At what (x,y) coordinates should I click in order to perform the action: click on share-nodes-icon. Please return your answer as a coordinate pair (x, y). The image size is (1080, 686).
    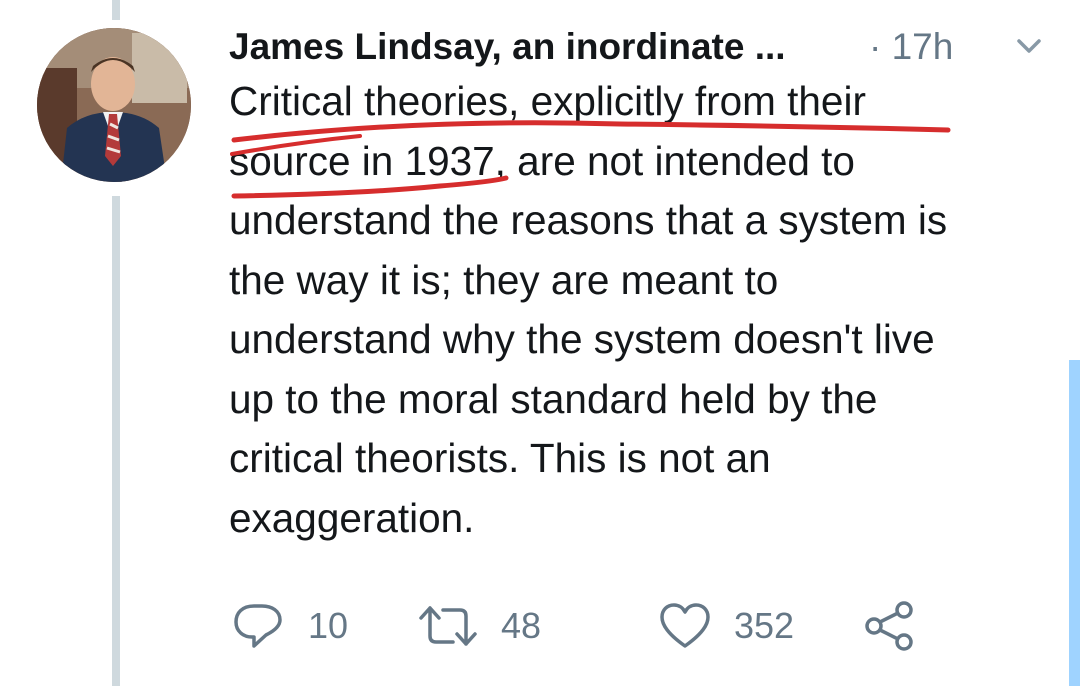
    Looking at the image, I should click on (889, 626).